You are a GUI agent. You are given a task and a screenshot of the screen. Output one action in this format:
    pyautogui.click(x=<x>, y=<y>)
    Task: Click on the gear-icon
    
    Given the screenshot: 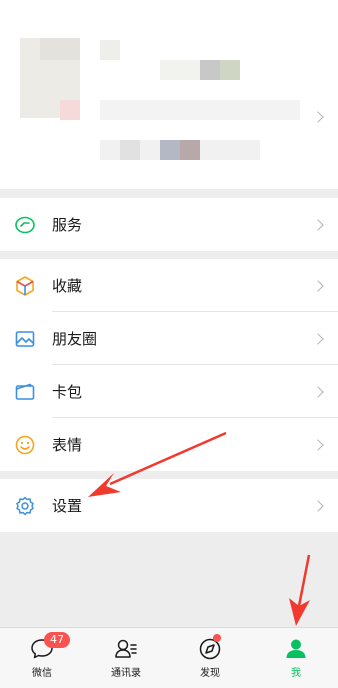 What is the action you would take?
    pyautogui.click(x=25, y=506)
    